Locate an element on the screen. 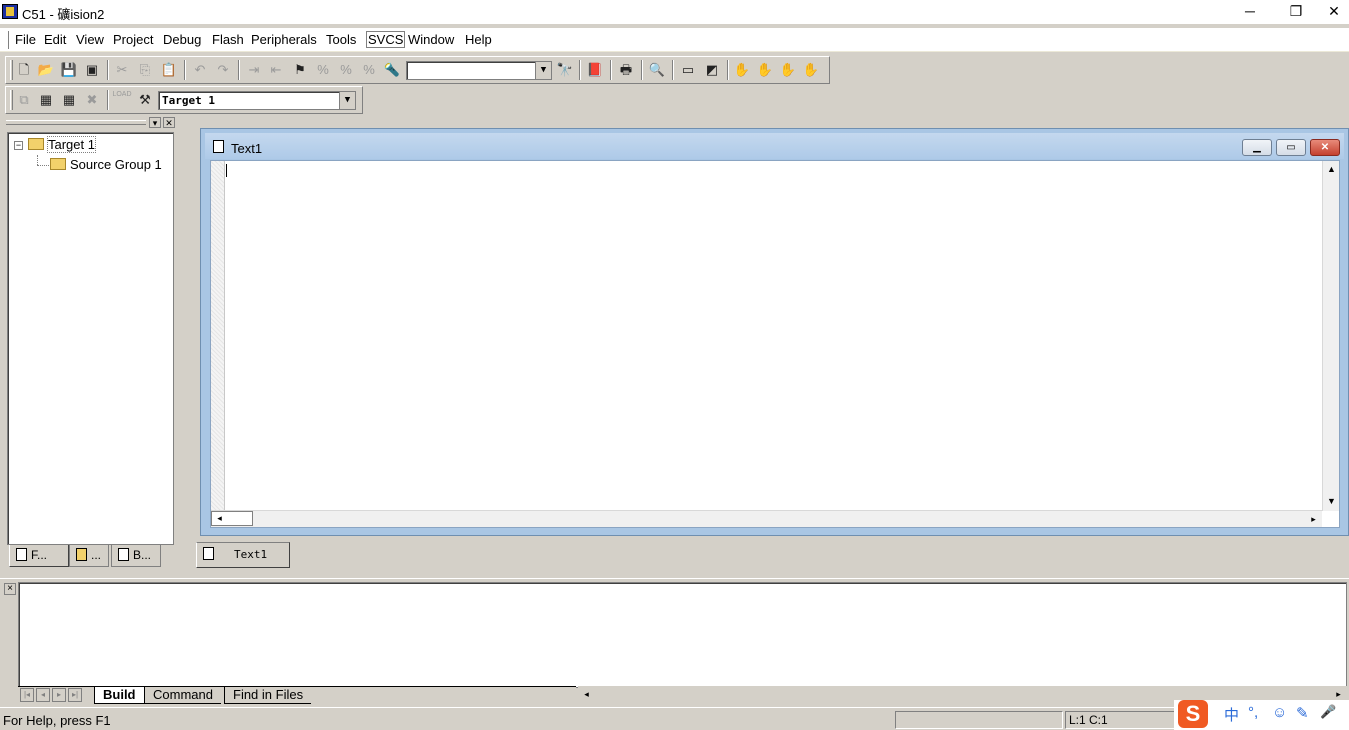 The height and width of the screenshot is (730, 1349). vertical-scrollbar: ▲ ▼ is located at coordinates (1330, 336).